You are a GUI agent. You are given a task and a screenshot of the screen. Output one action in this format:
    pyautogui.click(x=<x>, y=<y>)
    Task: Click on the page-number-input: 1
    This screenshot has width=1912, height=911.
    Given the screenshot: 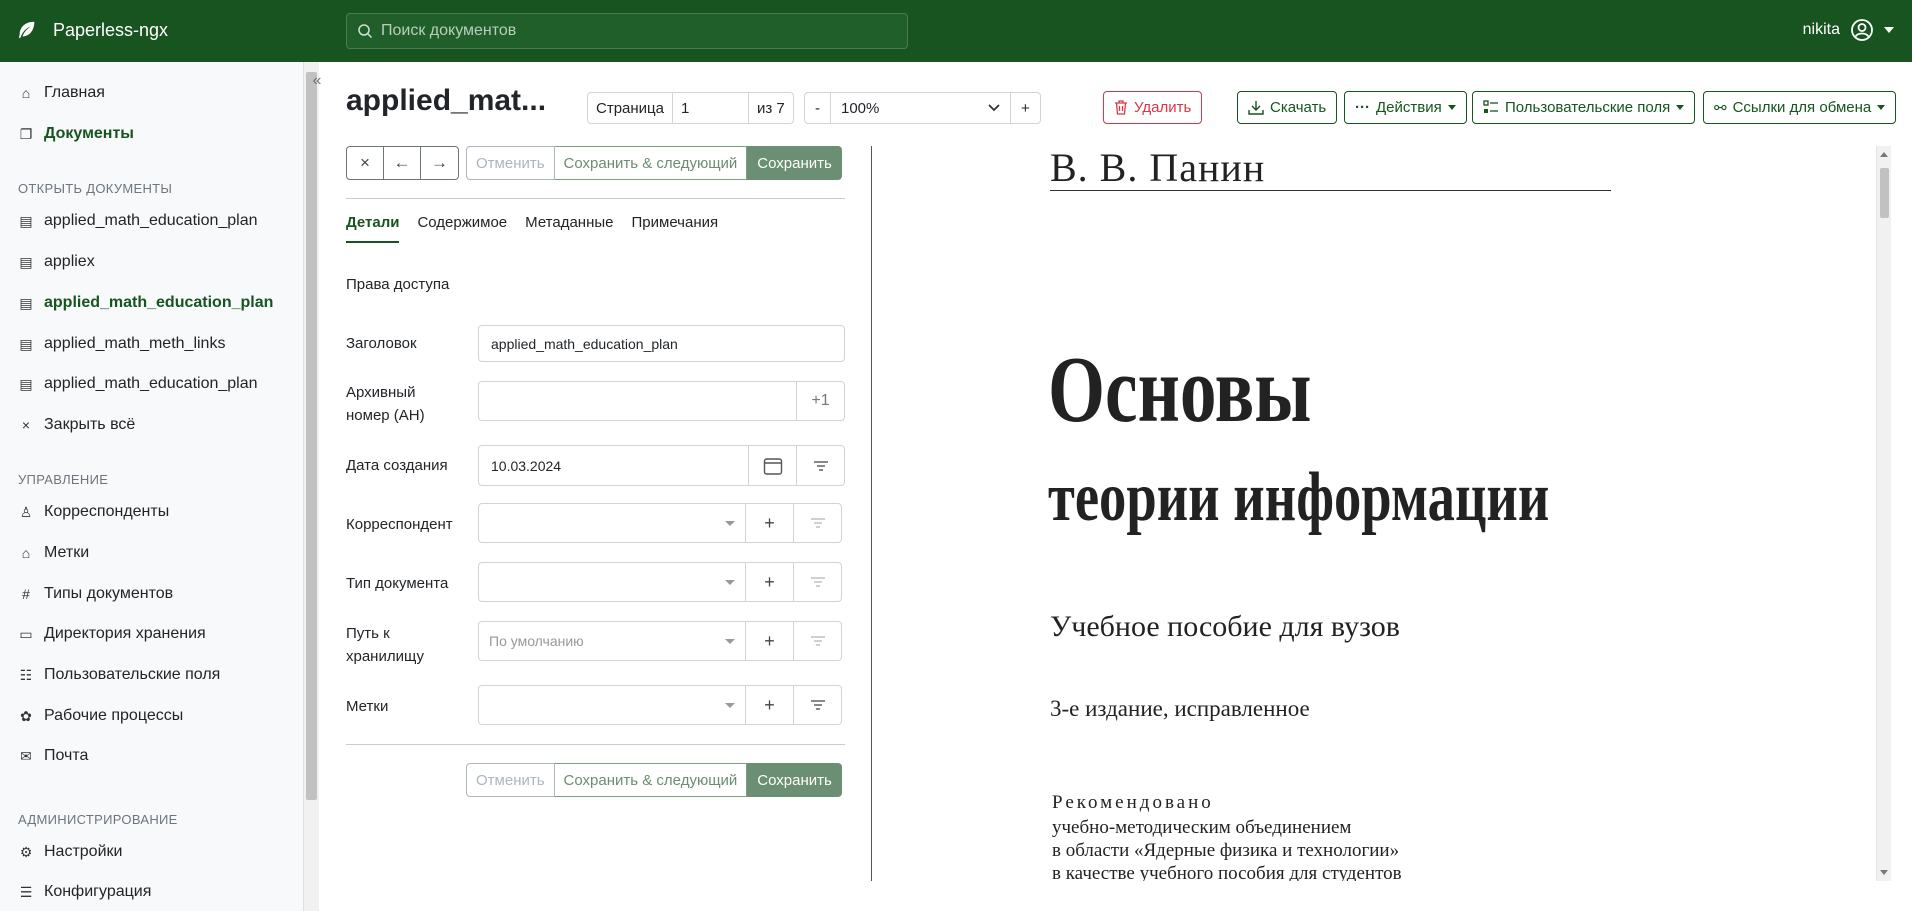 What is the action you would take?
    pyautogui.click(x=711, y=108)
    